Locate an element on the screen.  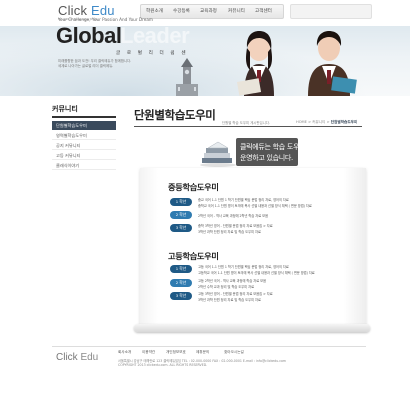
grade-pill-high-1: 1 학년 is located at coordinates (181, 269).